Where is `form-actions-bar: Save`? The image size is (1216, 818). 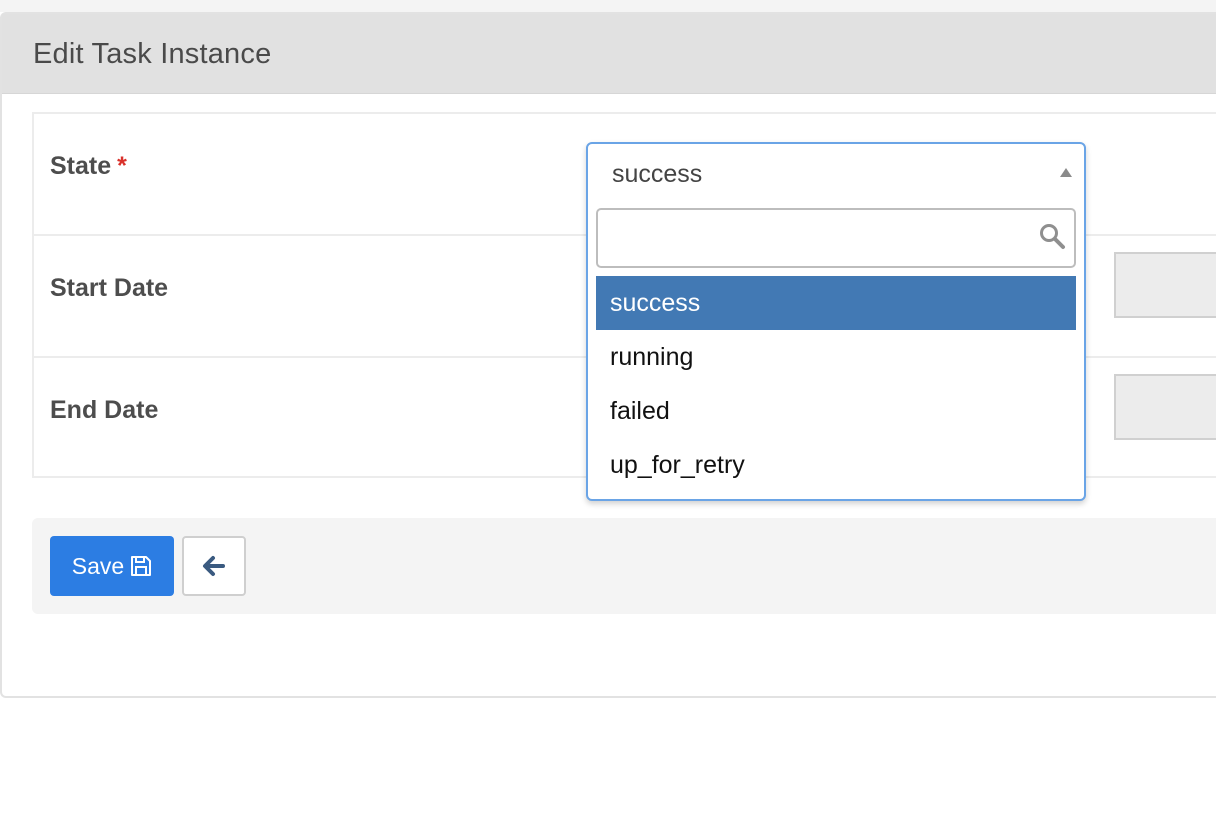
form-actions-bar: Save is located at coordinates (624, 566).